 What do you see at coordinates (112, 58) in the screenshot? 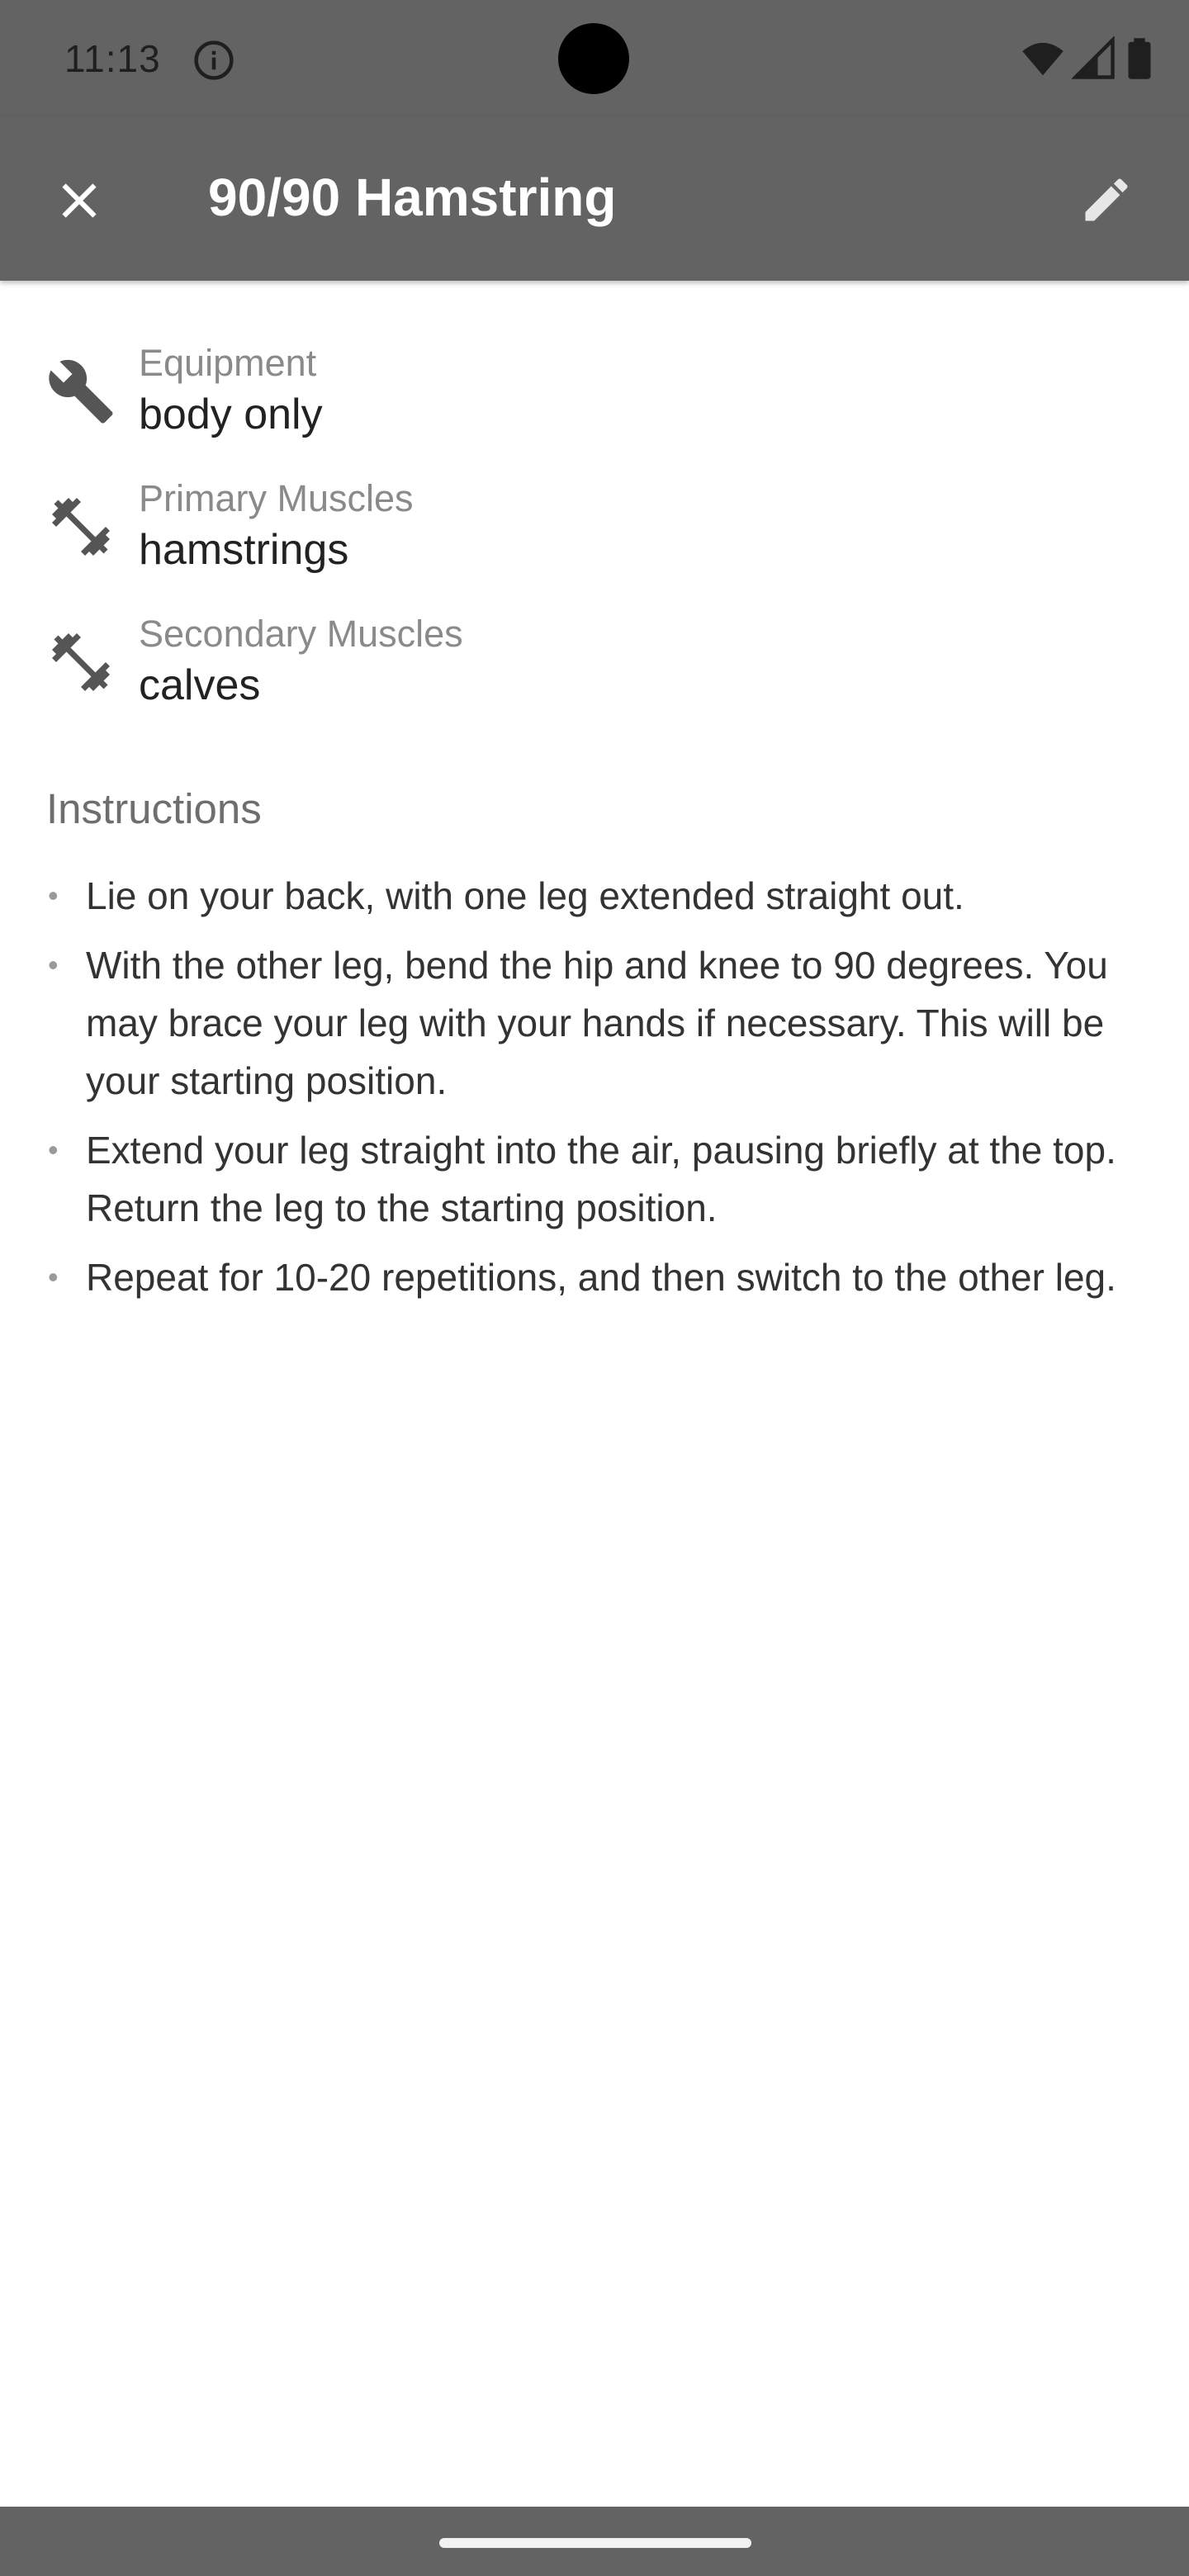
I see `status-time: 11:13` at bounding box center [112, 58].